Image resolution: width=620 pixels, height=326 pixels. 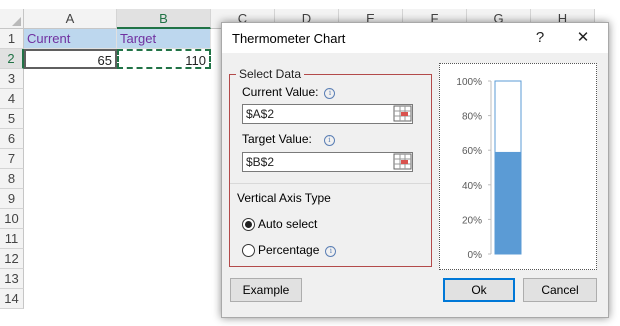 What do you see at coordinates (248, 250) in the screenshot?
I see `percentage-radio` at bounding box center [248, 250].